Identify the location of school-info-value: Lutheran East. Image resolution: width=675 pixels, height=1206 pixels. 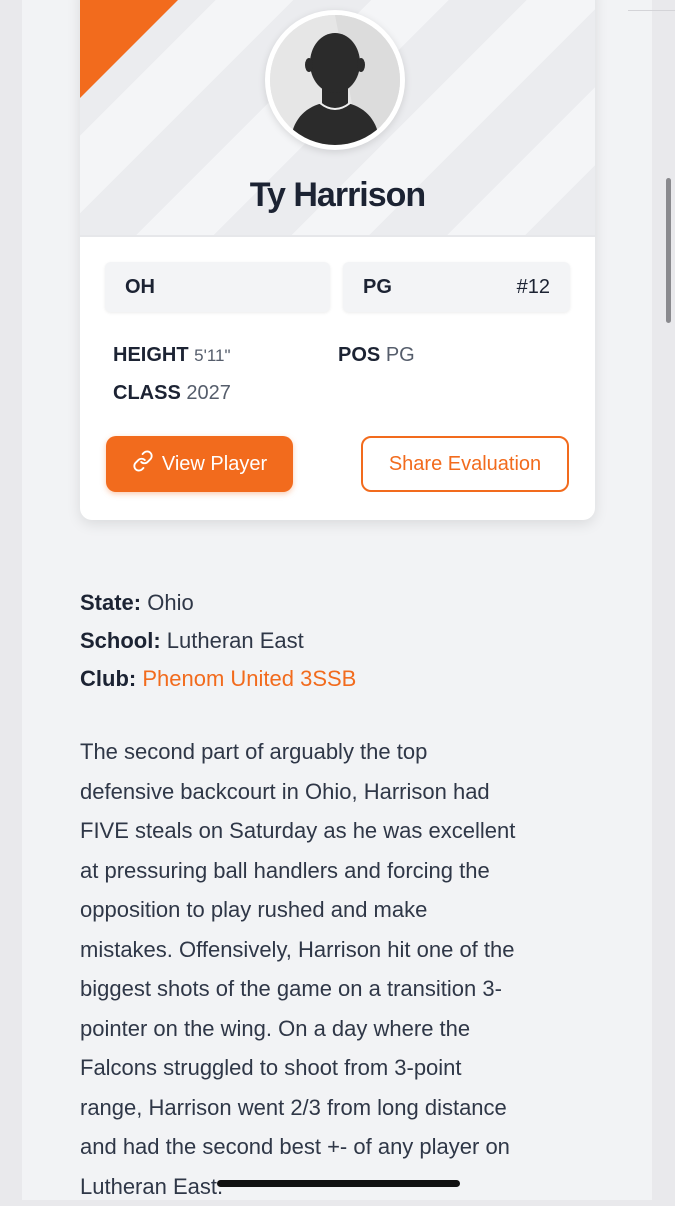
(235, 640).